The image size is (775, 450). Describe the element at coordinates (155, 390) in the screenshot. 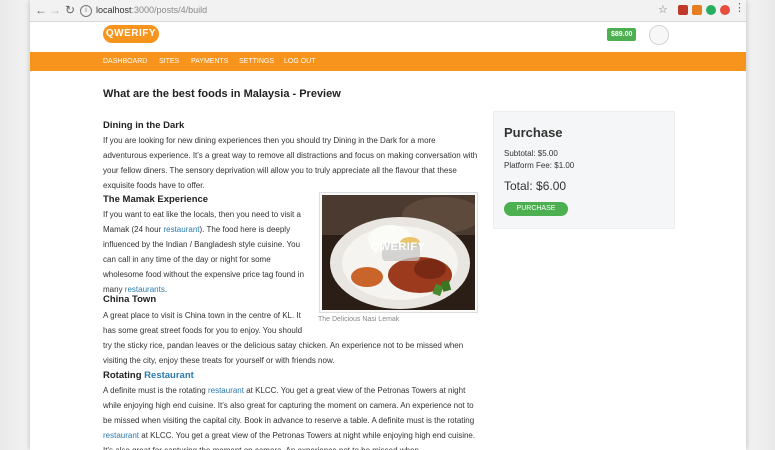

I see `text-run: A definite must is the rotating` at that location.